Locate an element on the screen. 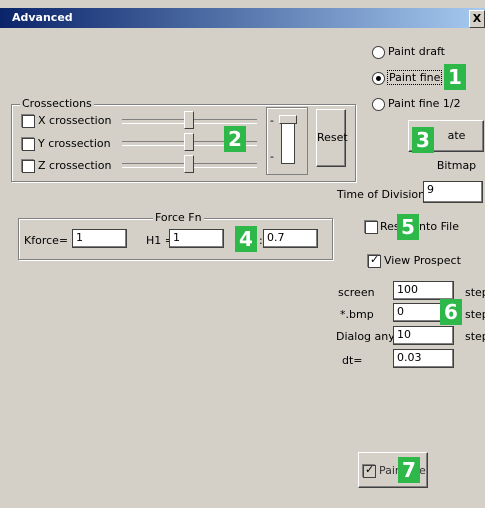 The width and height of the screenshot is (485, 508). third-param-input: 0.7 is located at coordinates (290, 238).